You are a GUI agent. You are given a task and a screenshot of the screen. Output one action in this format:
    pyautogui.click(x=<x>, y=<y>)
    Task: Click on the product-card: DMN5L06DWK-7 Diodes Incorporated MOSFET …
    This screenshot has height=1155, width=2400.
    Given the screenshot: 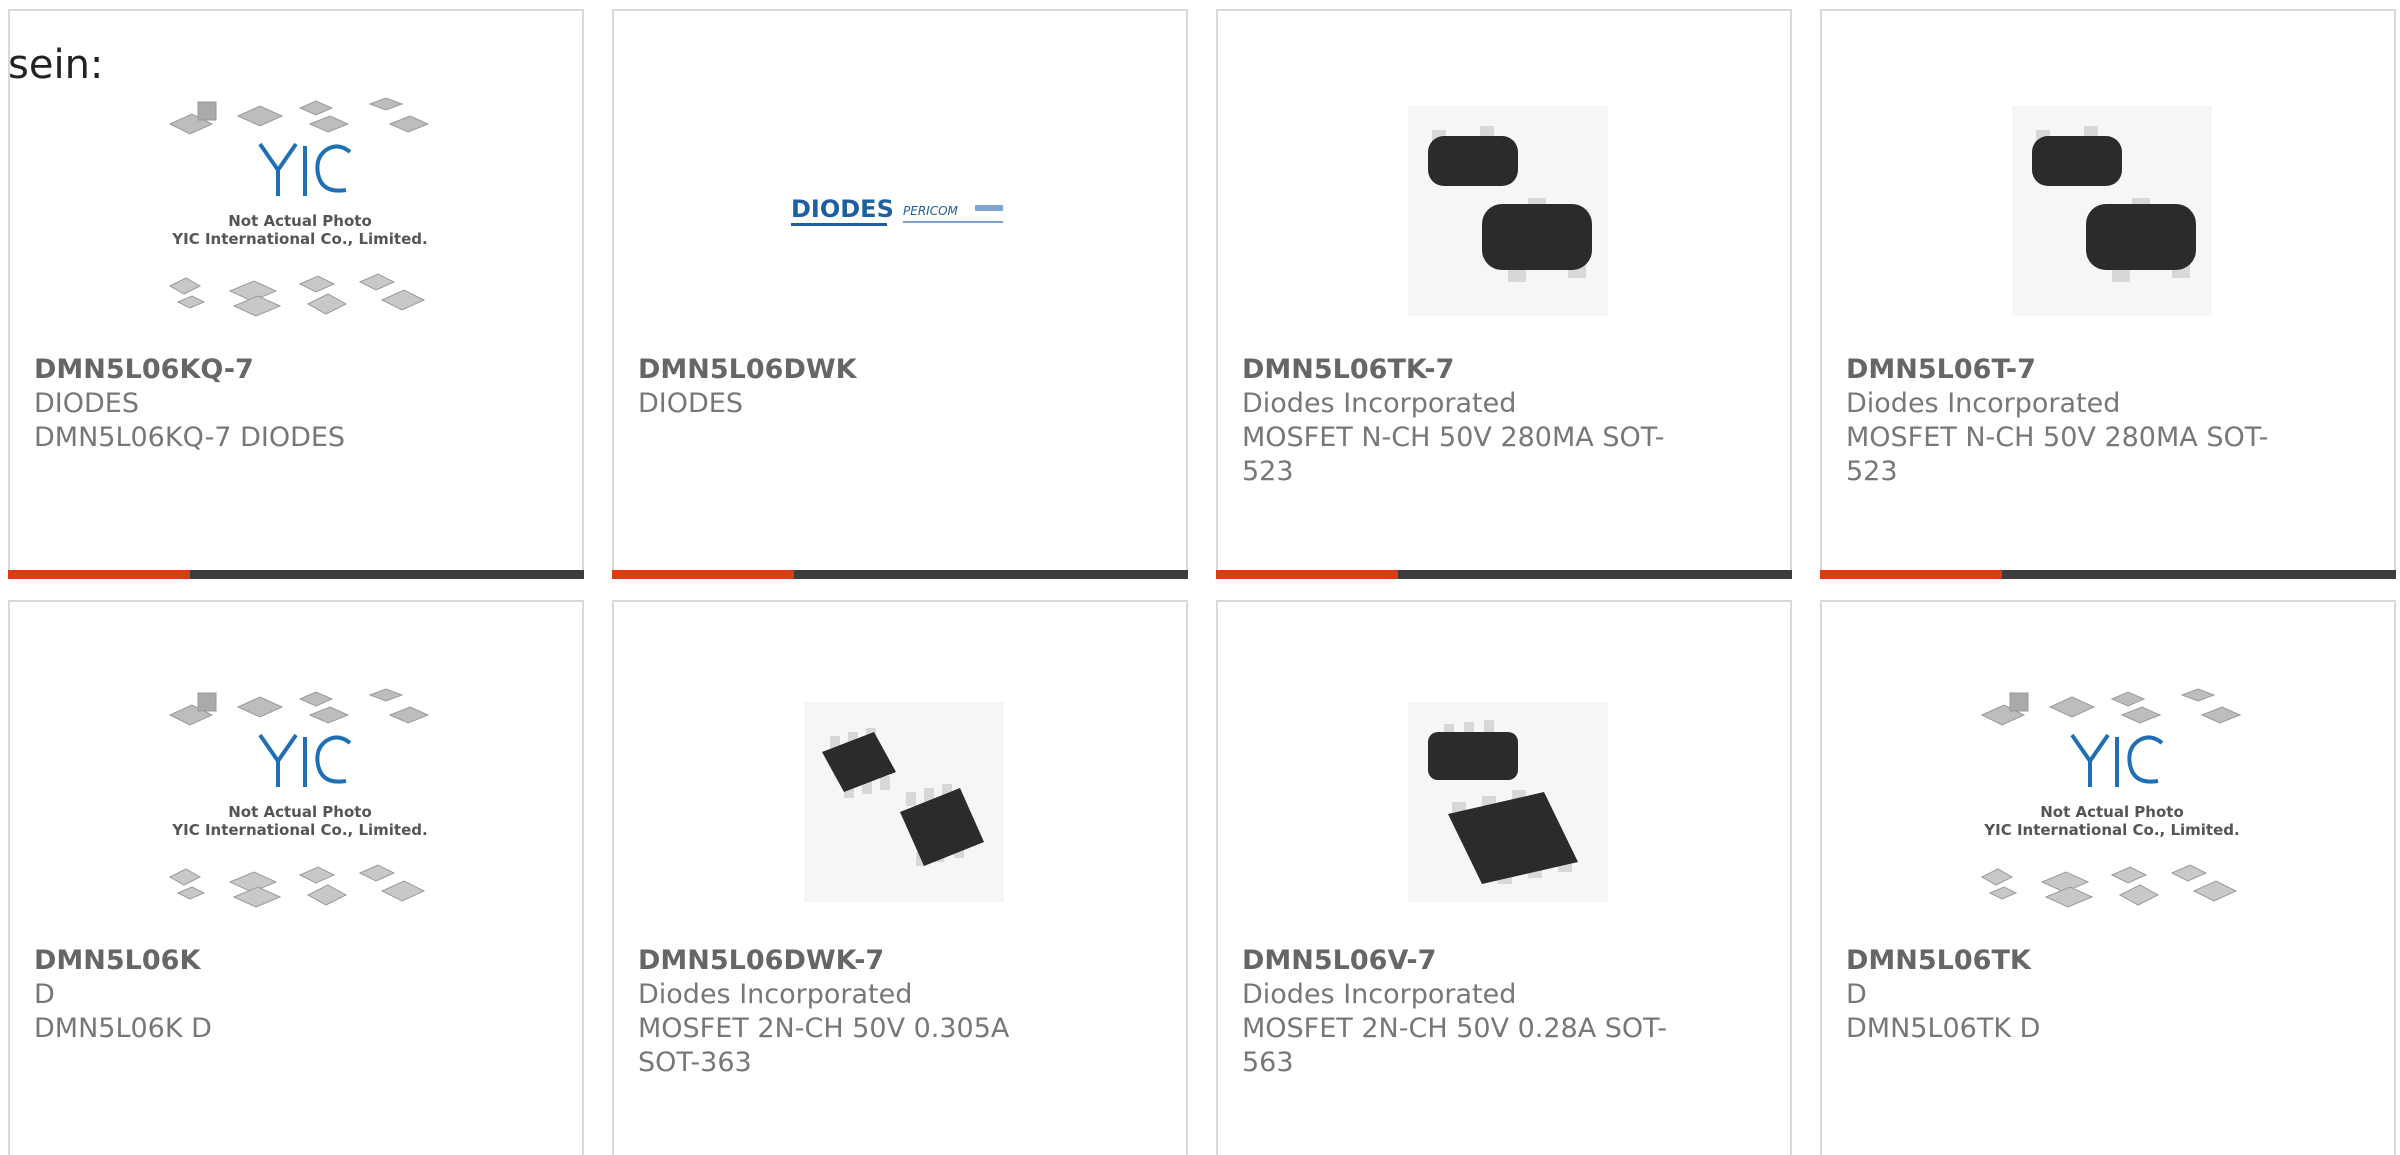 What is the action you would take?
    pyautogui.click(x=900, y=877)
    